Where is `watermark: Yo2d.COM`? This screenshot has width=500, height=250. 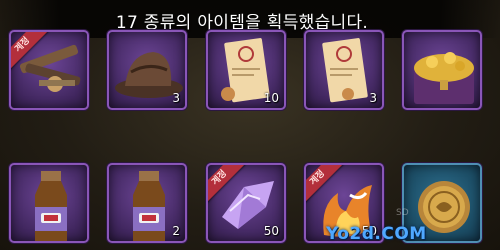
watermark: Yo2d.COM is located at coordinates (376, 234).